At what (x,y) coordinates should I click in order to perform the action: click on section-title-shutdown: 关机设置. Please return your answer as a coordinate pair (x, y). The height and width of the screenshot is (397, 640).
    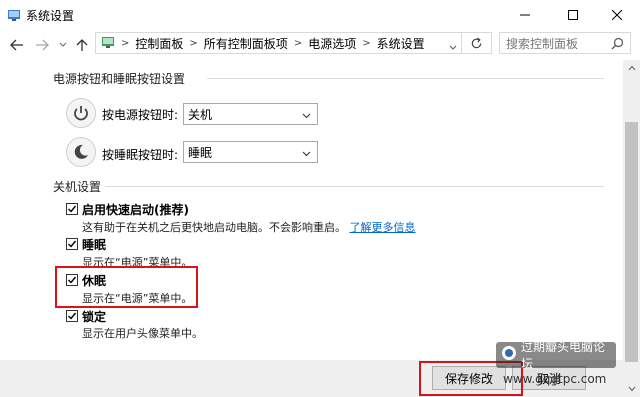
    Looking at the image, I should click on (77, 187).